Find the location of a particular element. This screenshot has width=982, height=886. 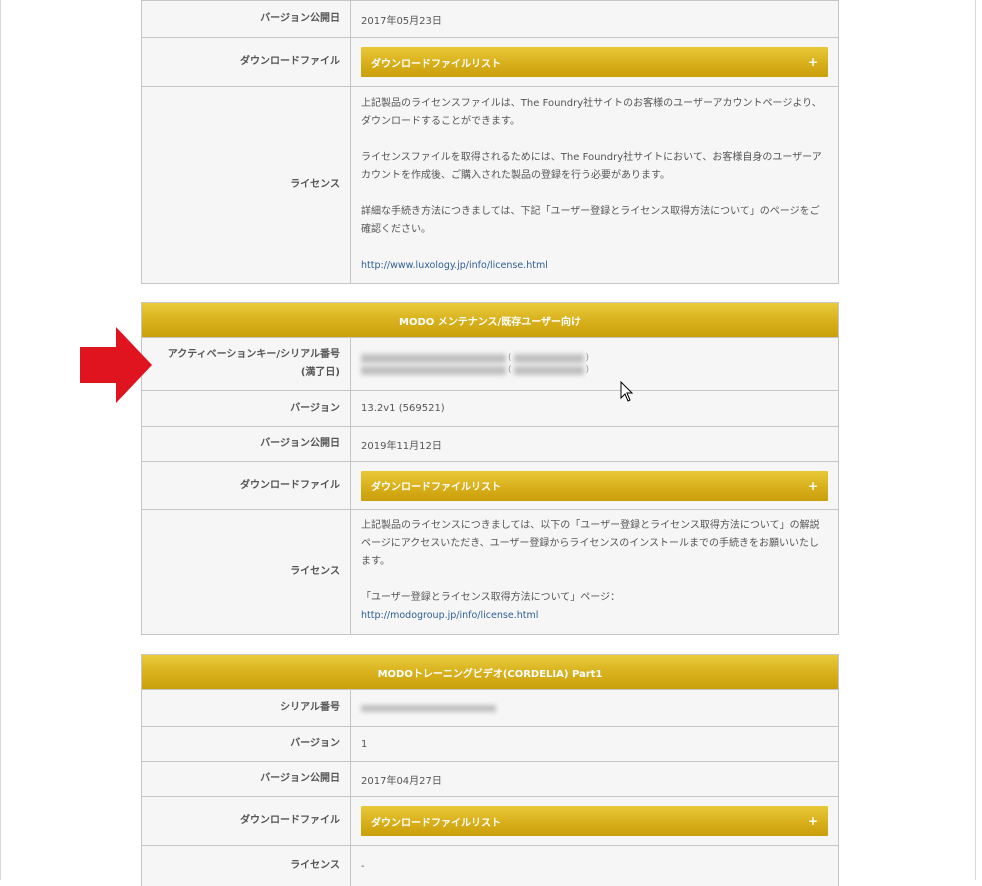

page-frame-right is located at coordinates (975, 440).